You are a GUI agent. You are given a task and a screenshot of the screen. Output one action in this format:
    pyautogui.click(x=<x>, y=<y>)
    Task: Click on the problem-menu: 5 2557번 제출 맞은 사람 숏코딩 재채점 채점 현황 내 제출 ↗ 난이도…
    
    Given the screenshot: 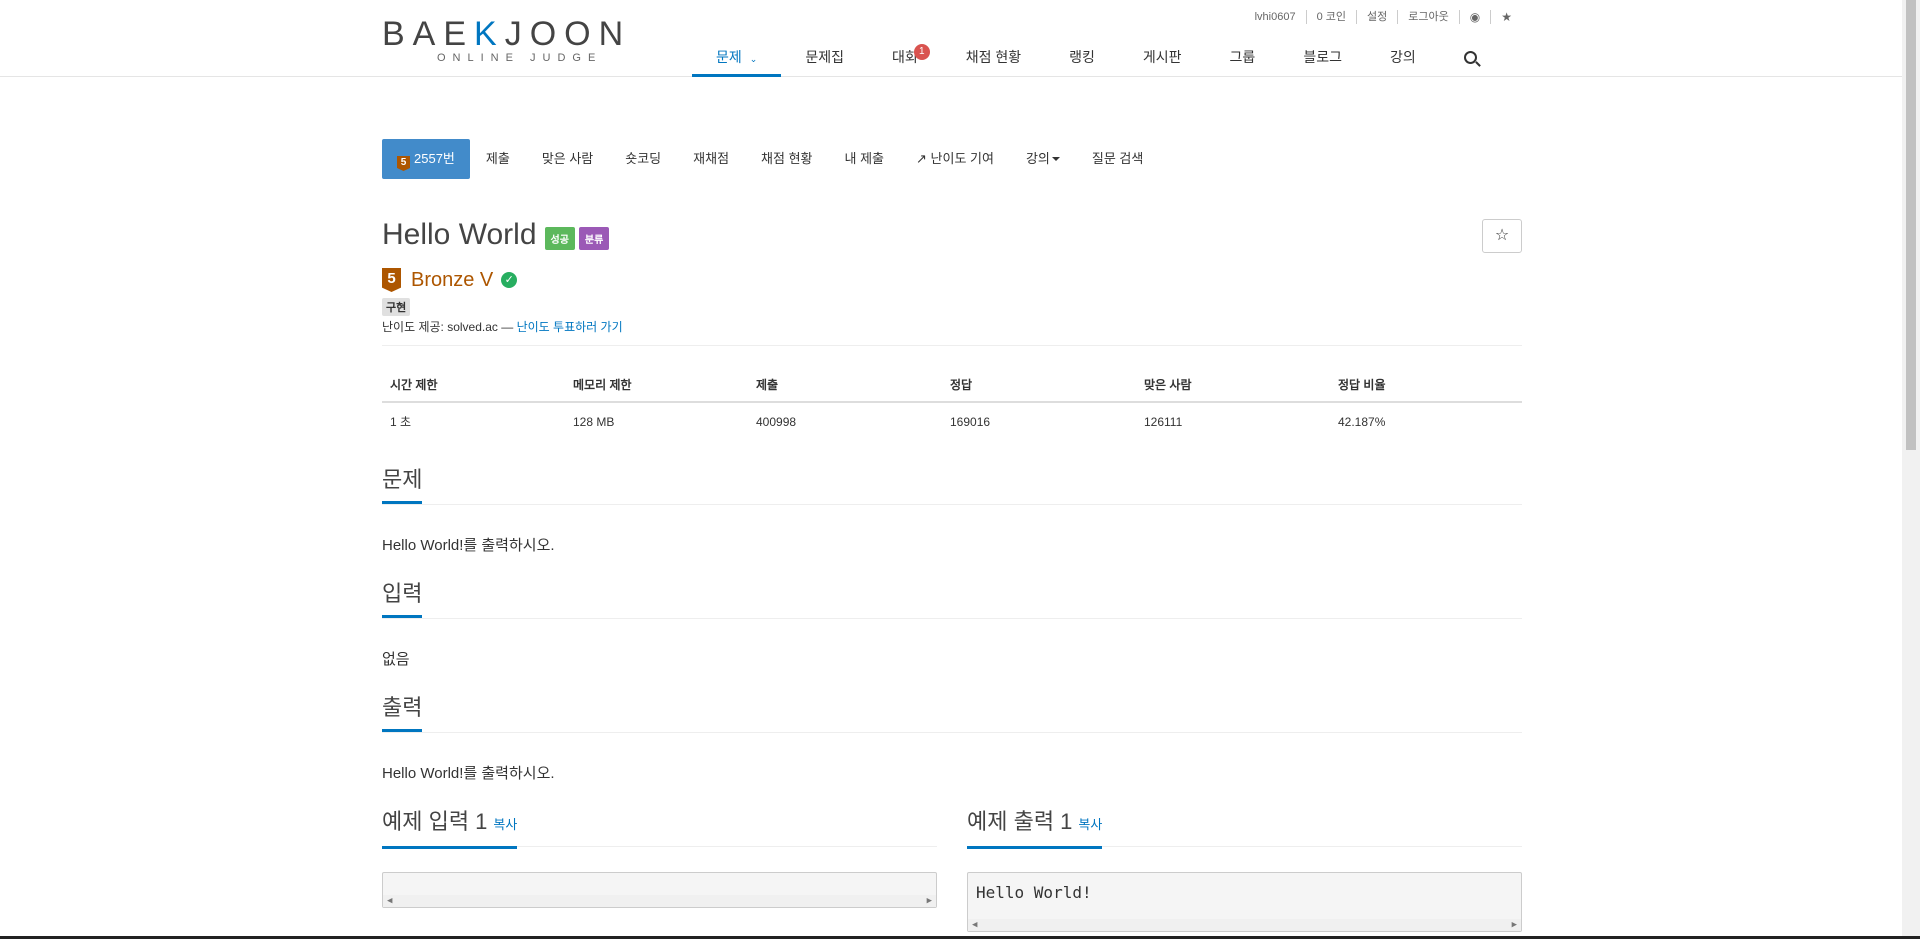 What is the action you would take?
    pyautogui.click(x=770, y=159)
    